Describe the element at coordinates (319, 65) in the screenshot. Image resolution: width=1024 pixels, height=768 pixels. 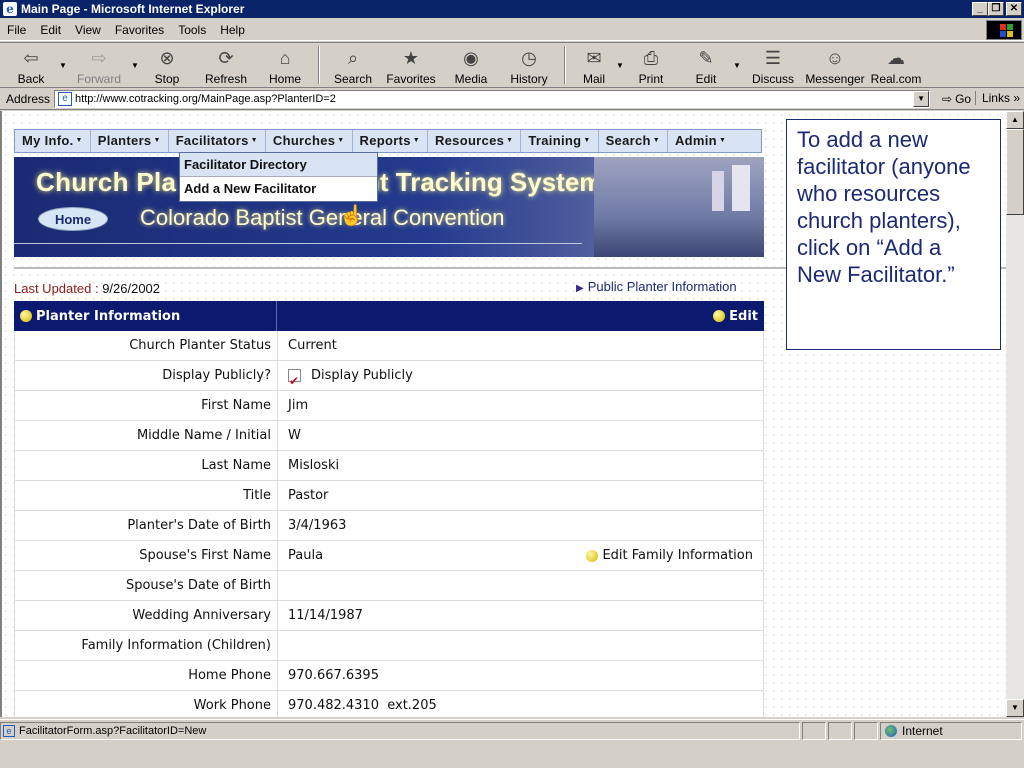
I see `toolbar-separator` at that location.